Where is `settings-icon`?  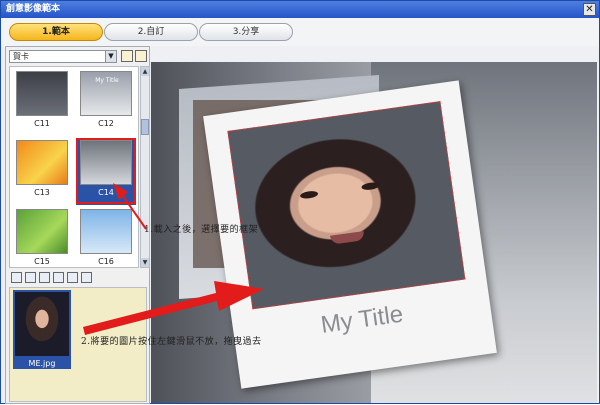
settings-icon is located at coordinates (86, 277).